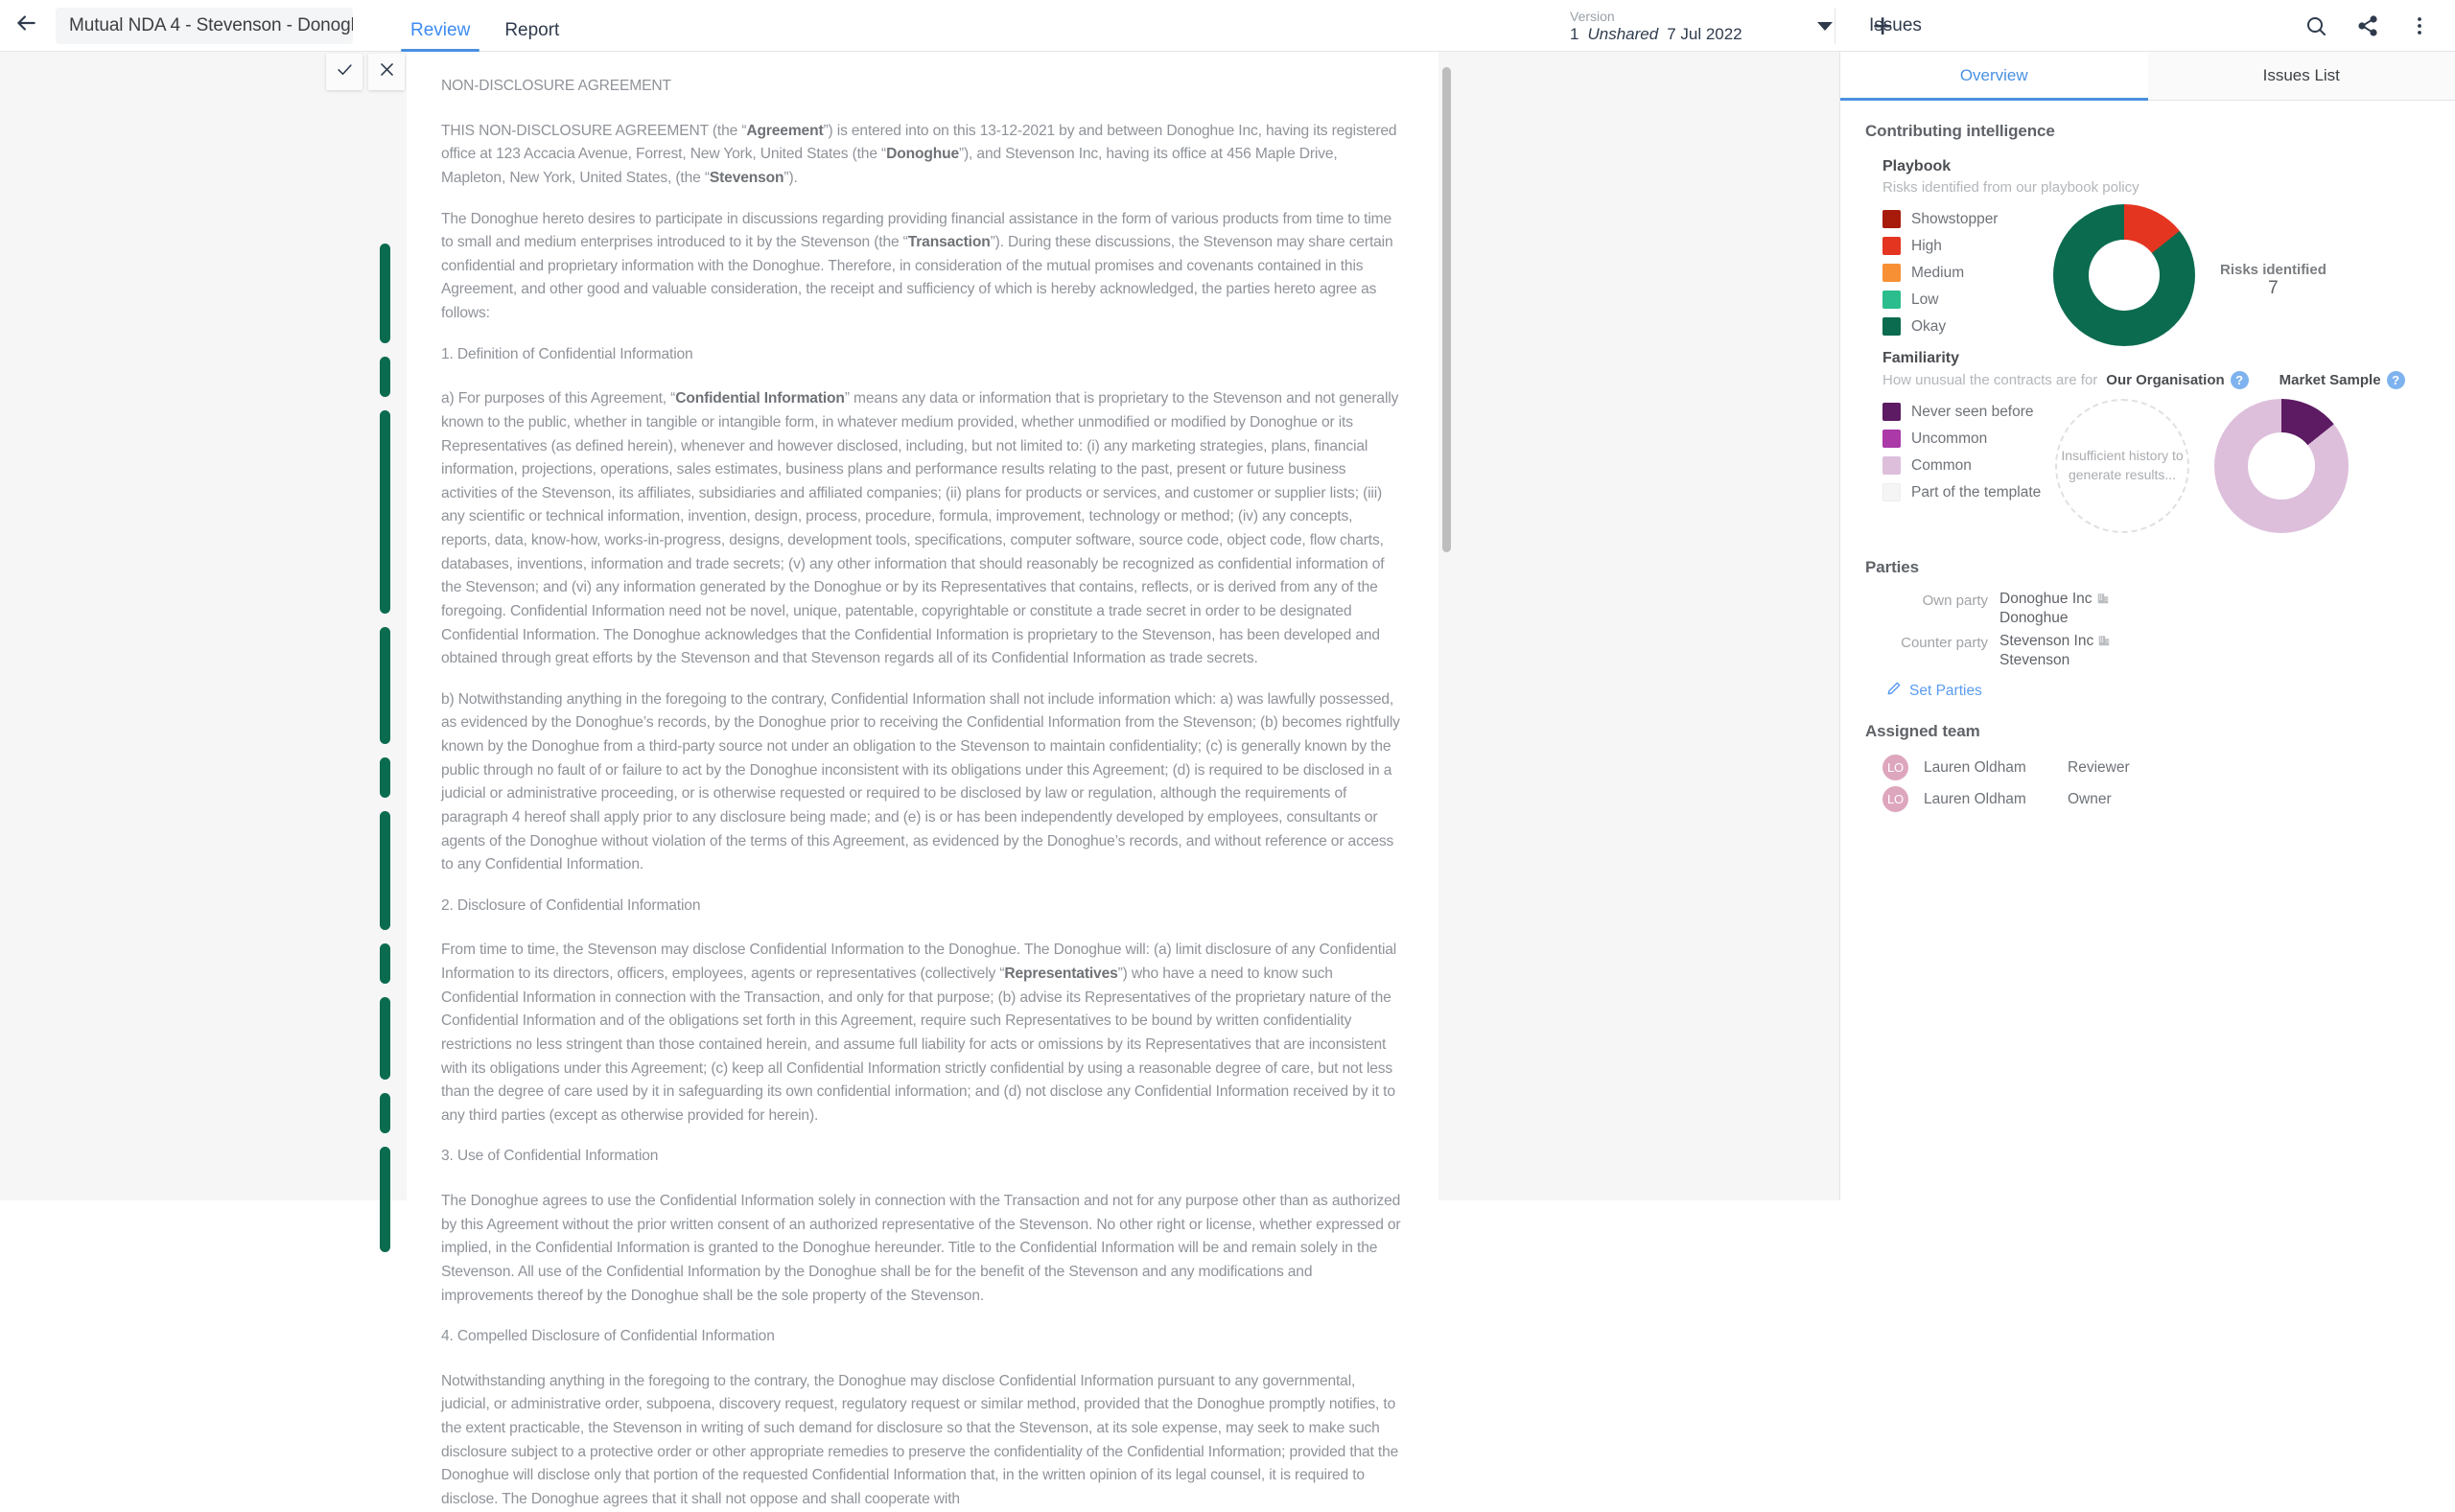 This screenshot has height=1512, width=2455. What do you see at coordinates (1967, 273) in the screenshot?
I see `playbook-legend-item: Medium` at bounding box center [1967, 273].